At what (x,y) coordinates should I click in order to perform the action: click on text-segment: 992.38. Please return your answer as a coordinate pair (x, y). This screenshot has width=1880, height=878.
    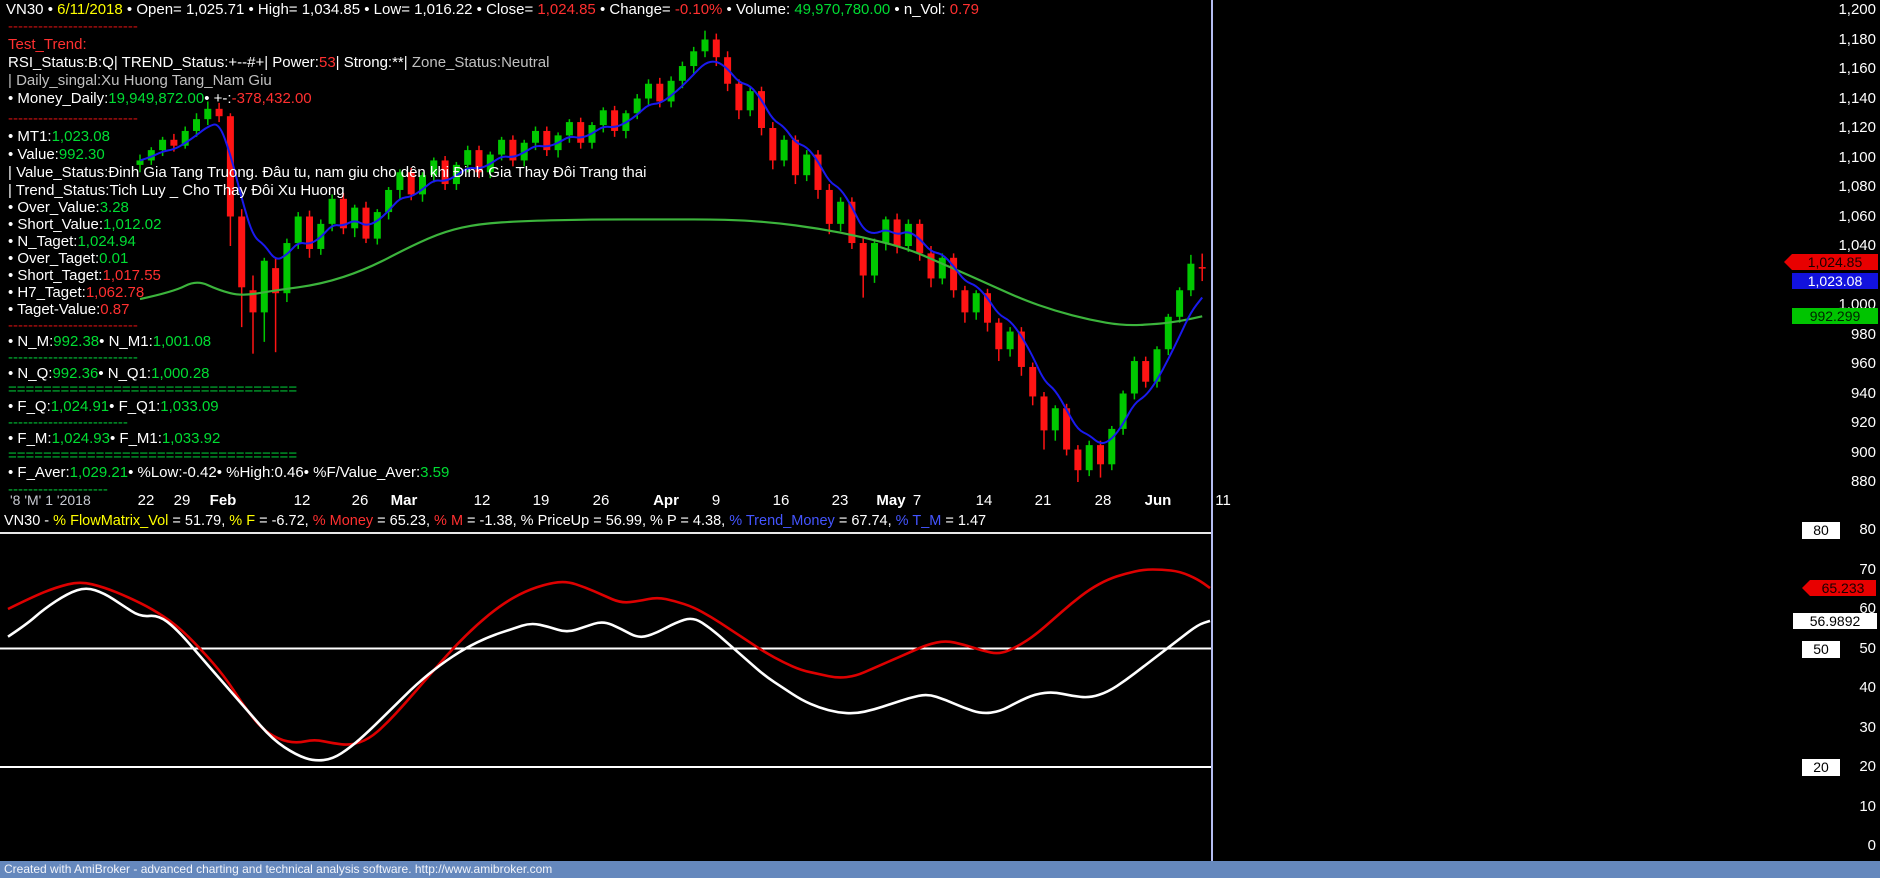
    Looking at the image, I should click on (76, 341).